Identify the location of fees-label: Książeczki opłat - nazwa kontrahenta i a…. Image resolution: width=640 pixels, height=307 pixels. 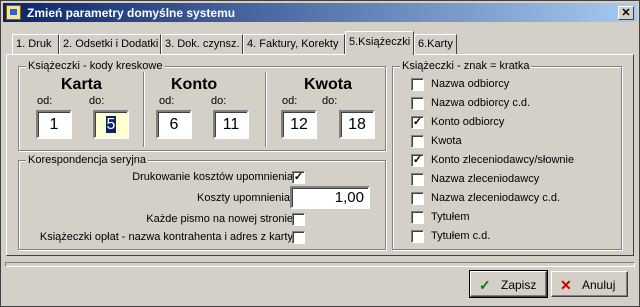
(166, 237).